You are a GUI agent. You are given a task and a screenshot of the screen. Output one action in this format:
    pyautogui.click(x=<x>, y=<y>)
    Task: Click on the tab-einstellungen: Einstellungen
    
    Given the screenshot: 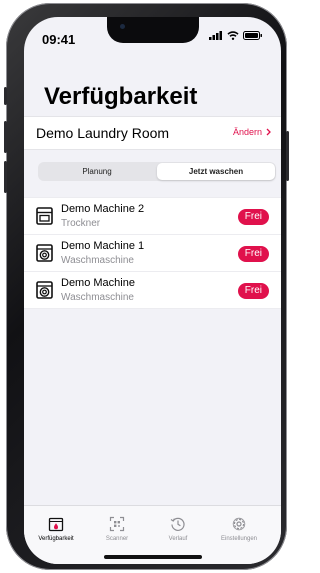 What is the action you would take?
    pyautogui.click(x=239, y=529)
    